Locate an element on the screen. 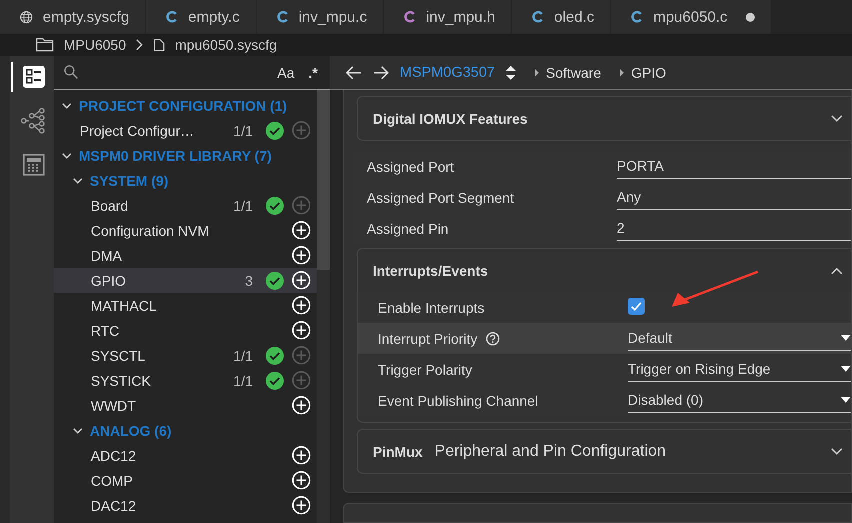 Image resolution: width=852 pixels, height=523 pixels. help-icon is located at coordinates (493, 339).